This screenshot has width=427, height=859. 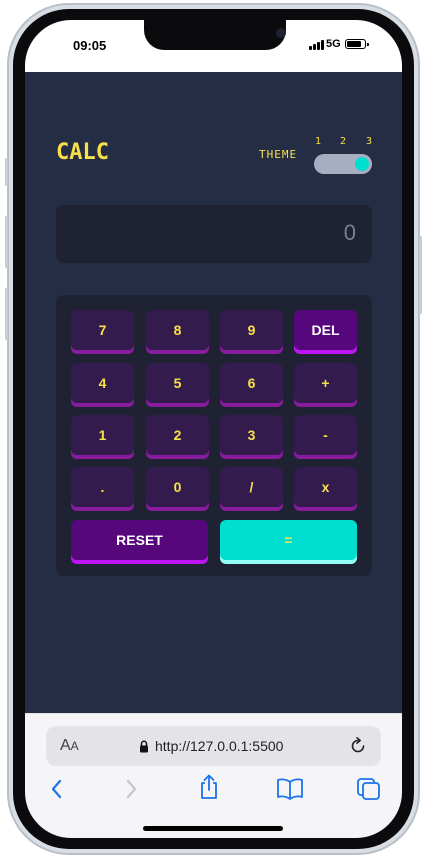 I want to click on theme-option-3: 3, so click(x=369, y=141).